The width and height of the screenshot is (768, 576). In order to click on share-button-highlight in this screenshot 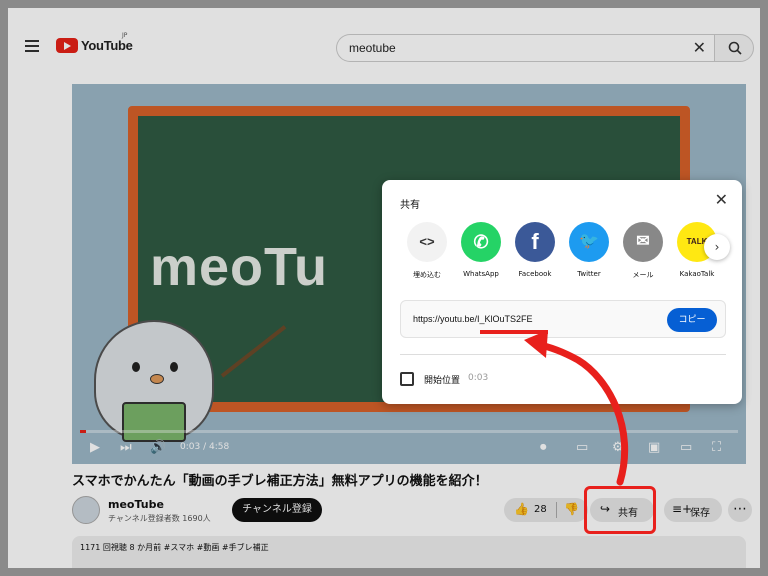, I will do `click(620, 510)`.